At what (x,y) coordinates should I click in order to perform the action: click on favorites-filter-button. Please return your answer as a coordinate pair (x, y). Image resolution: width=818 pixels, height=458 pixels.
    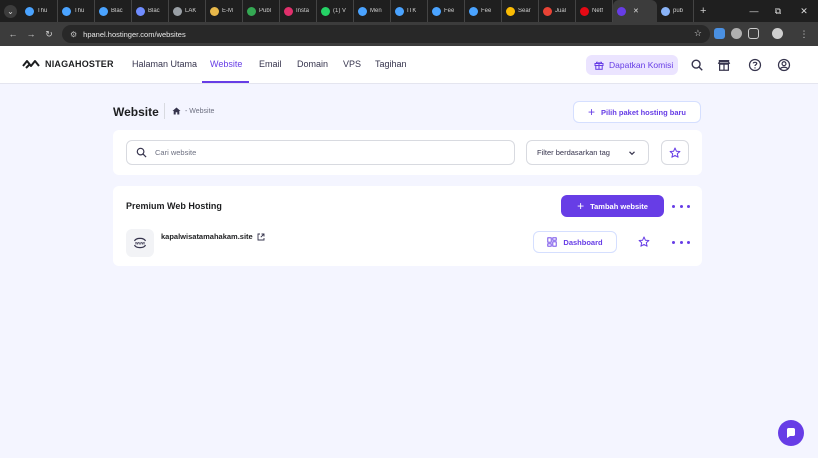
    Looking at the image, I should click on (675, 152).